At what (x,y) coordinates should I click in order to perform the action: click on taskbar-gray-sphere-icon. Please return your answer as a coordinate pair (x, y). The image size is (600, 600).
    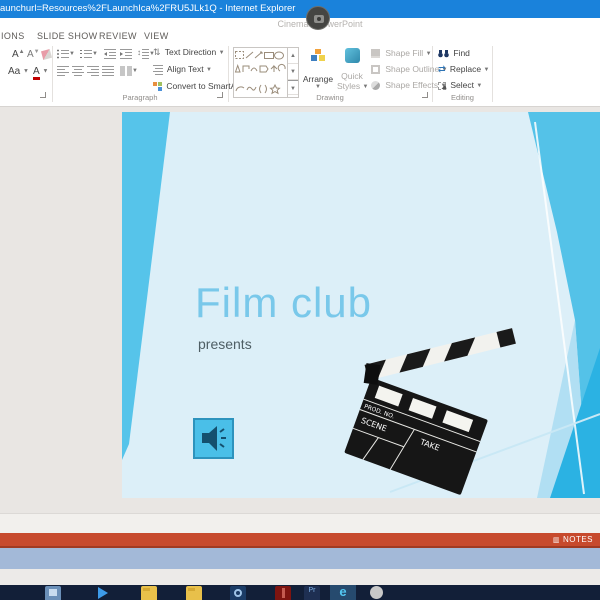
    Looking at the image, I should click on (377, 593).